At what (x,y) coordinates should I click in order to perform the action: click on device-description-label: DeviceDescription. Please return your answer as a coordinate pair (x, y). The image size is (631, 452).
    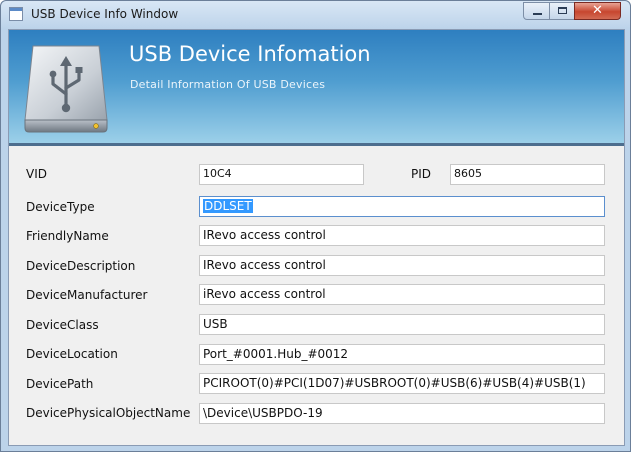
    Looking at the image, I should click on (81, 266).